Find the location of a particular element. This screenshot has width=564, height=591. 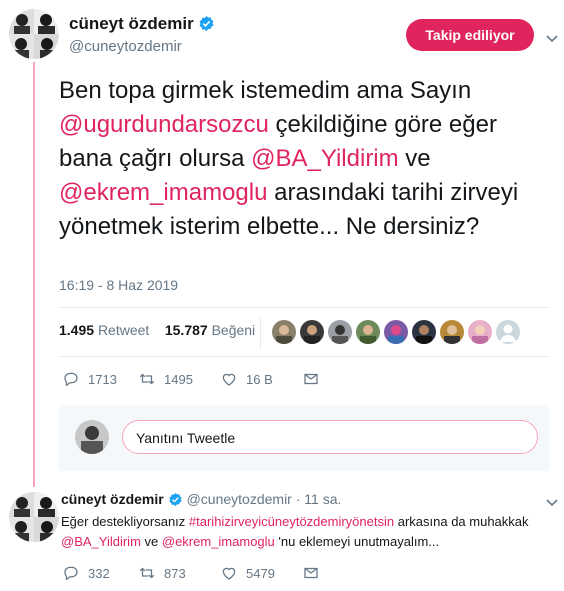

tweet-text-part: arkasına da muhakkak is located at coordinates (461, 521).